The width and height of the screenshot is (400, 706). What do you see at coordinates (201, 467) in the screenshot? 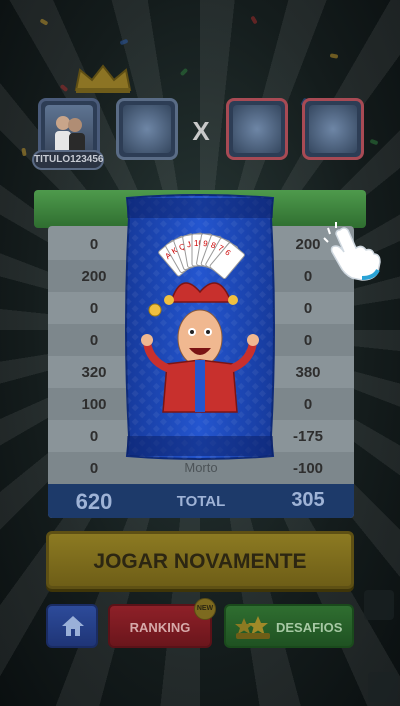
I see `row-label-morto: Morto` at bounding box center [201, 467].